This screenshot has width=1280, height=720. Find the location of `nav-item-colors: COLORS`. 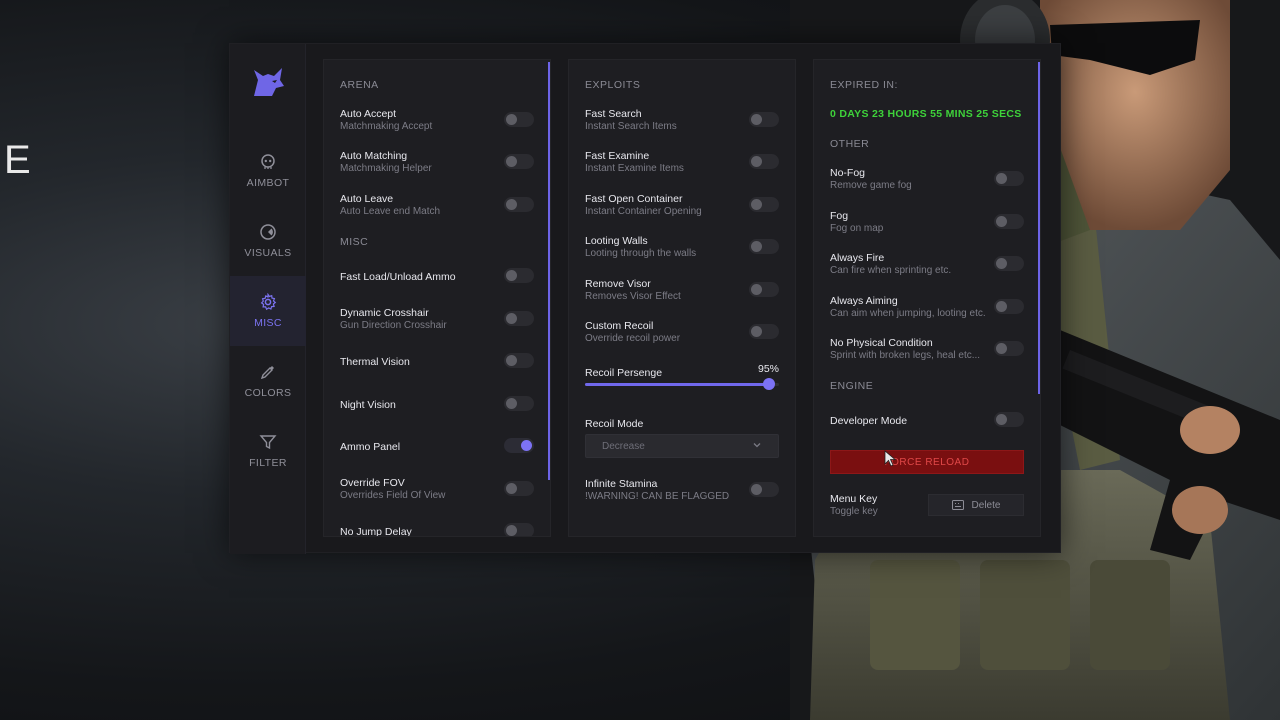

nav-item-colors: COLORS is located at coordinates (268, 381).